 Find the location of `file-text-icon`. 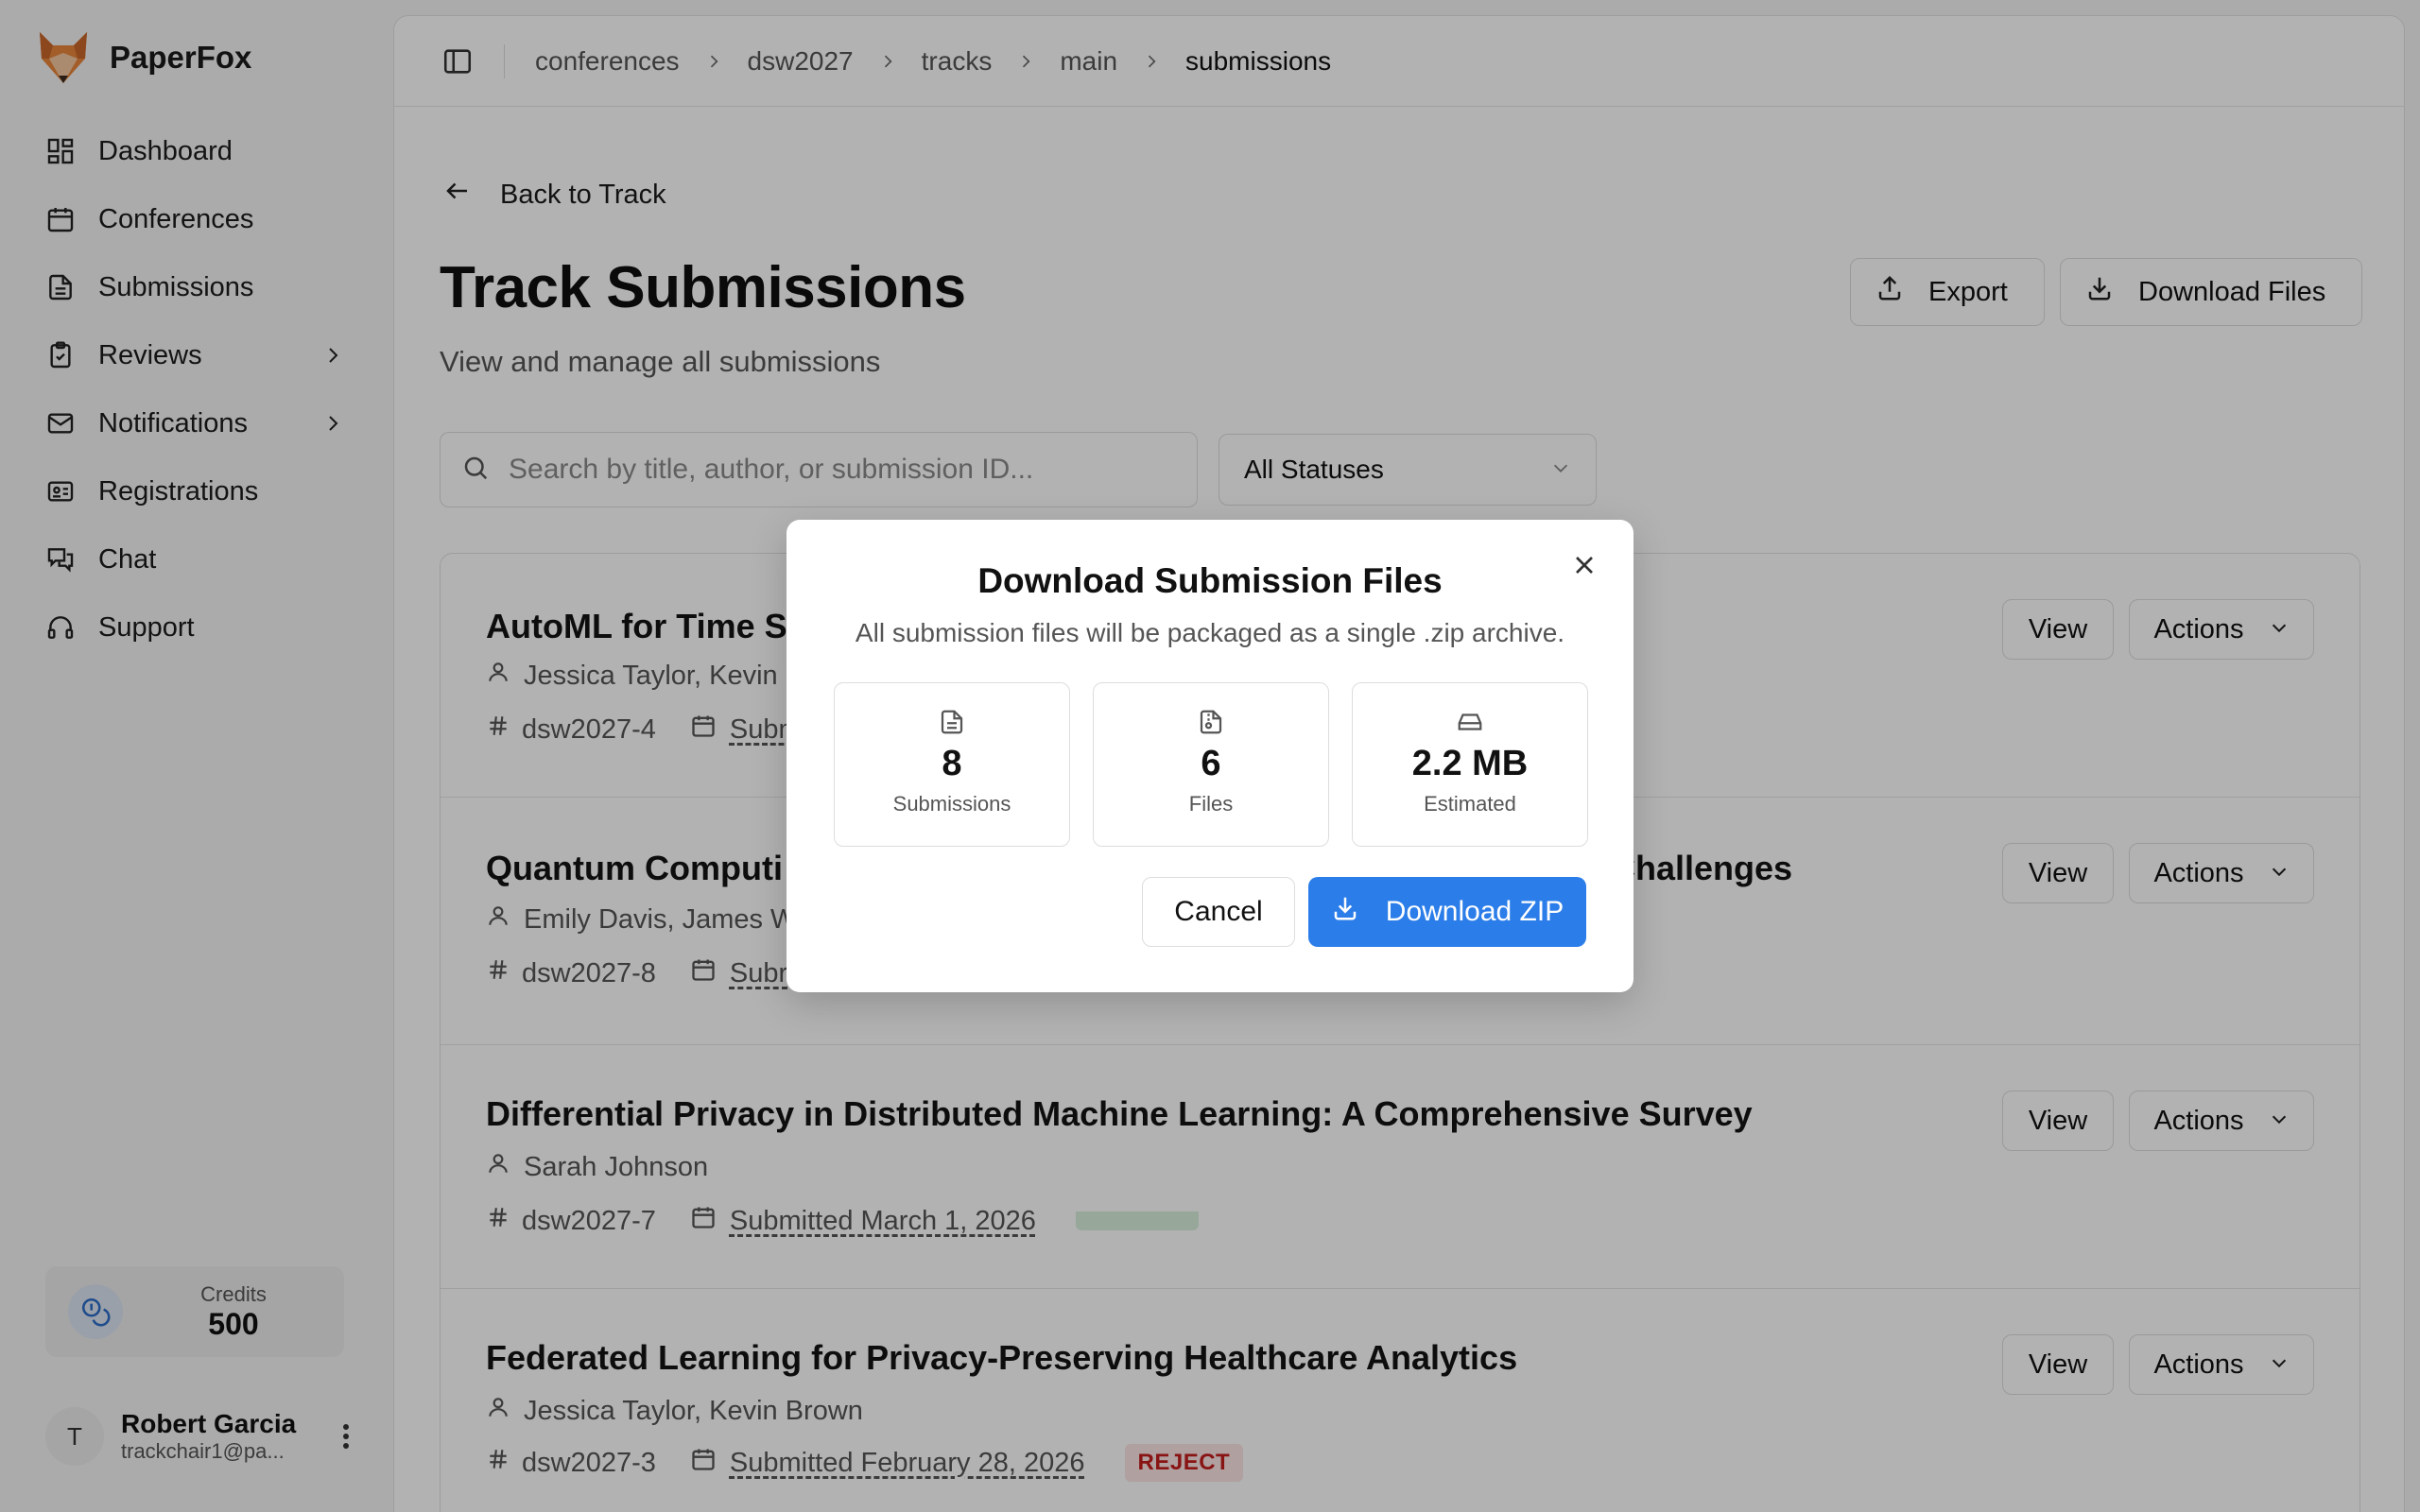

file-text-icon is located at coordinates (952, 722).